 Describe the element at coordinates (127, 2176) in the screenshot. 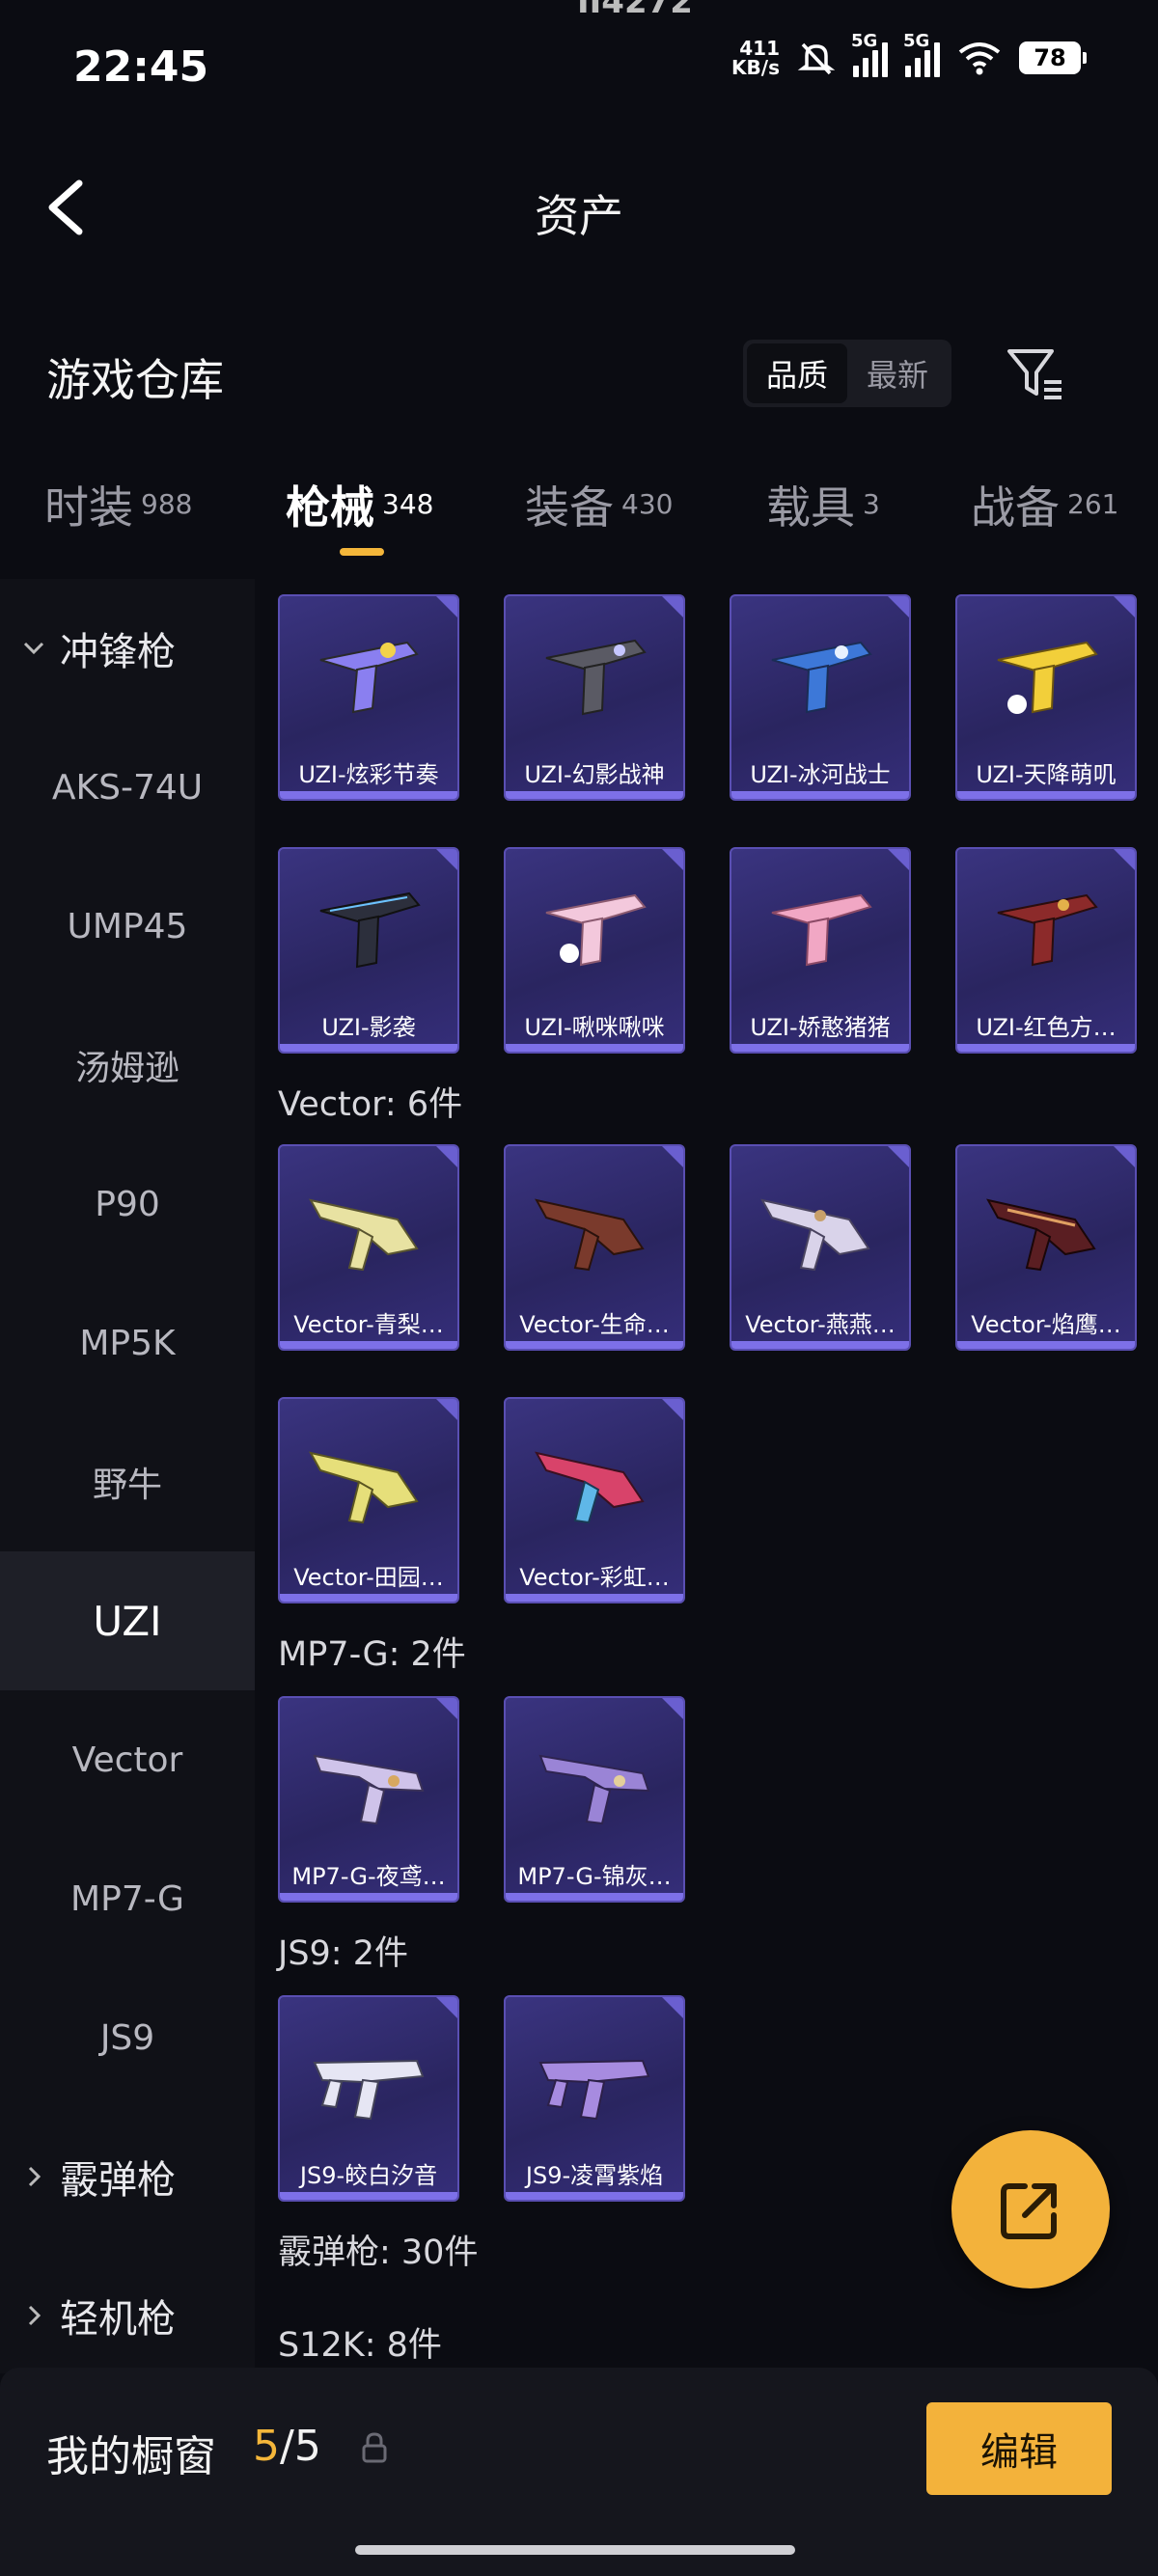

I see `sidebar-group-shotgun: 霰弹枪` at that location.